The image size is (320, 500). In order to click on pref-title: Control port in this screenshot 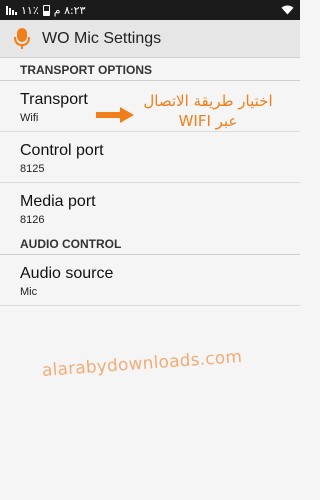, I will do `click(62, 150)`.